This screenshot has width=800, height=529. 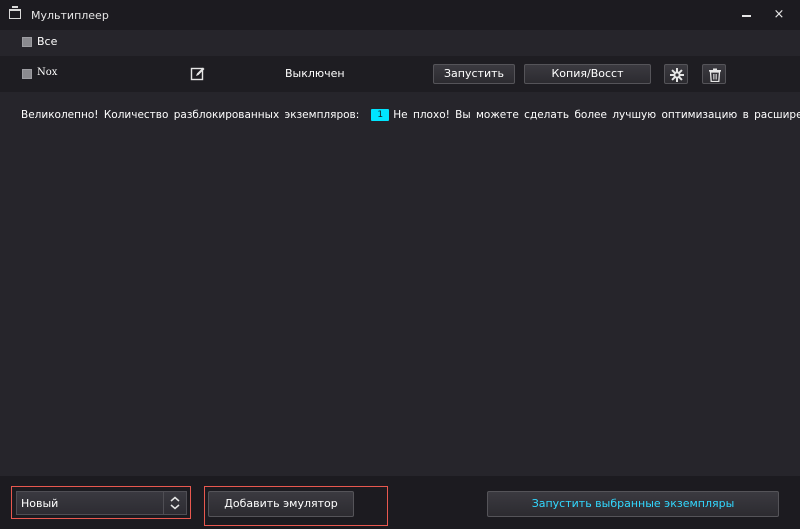 I want to click on add-button-highlight-frame, so click(x=296, y=506).